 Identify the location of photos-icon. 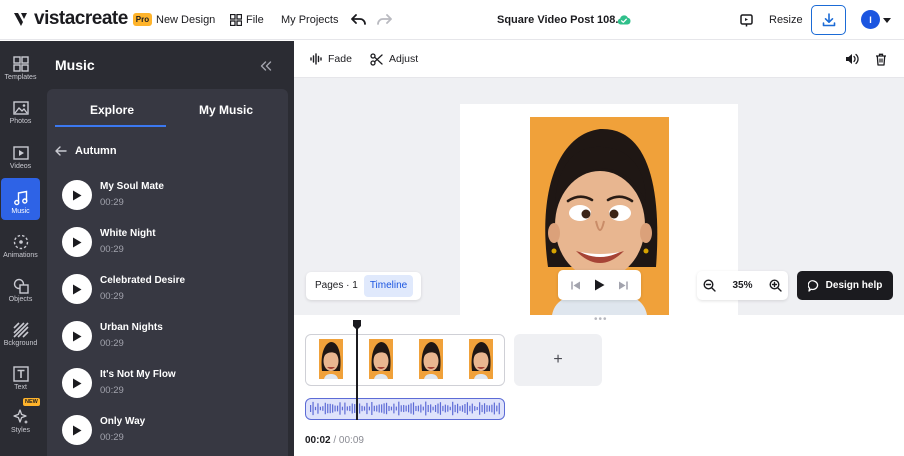
(20, 108).